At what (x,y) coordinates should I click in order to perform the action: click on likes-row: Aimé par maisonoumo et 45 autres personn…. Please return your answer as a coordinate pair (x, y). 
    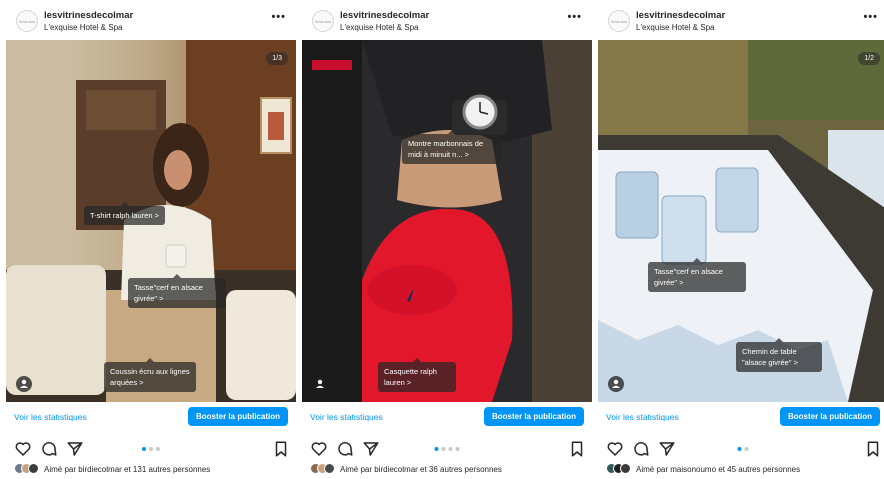
    Looking at the image, I should click on (703, 469).